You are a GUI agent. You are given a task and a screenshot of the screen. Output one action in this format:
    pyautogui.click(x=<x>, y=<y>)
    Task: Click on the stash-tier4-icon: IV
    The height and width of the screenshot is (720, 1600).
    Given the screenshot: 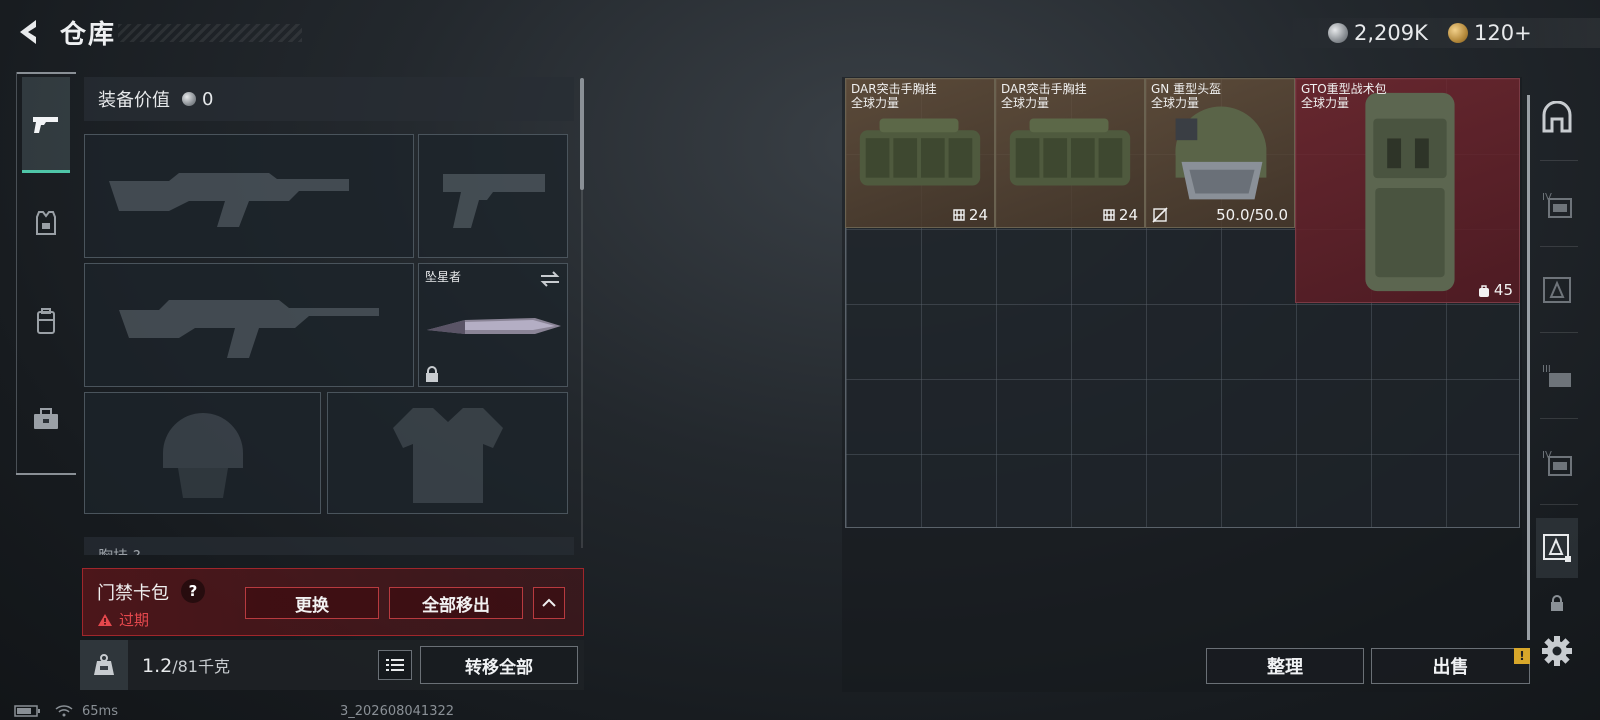 What is the action you would take?
    pyautogui.click(x=1557, y=205)
    